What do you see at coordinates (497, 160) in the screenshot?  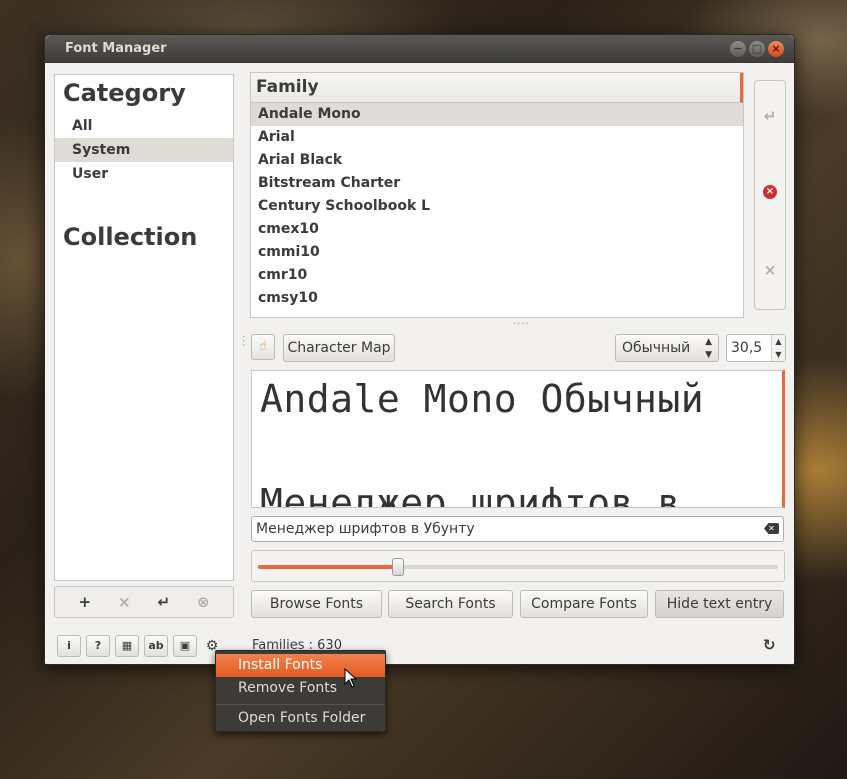 I see `family-row: Arial Black` at bounding box center [497, 160].